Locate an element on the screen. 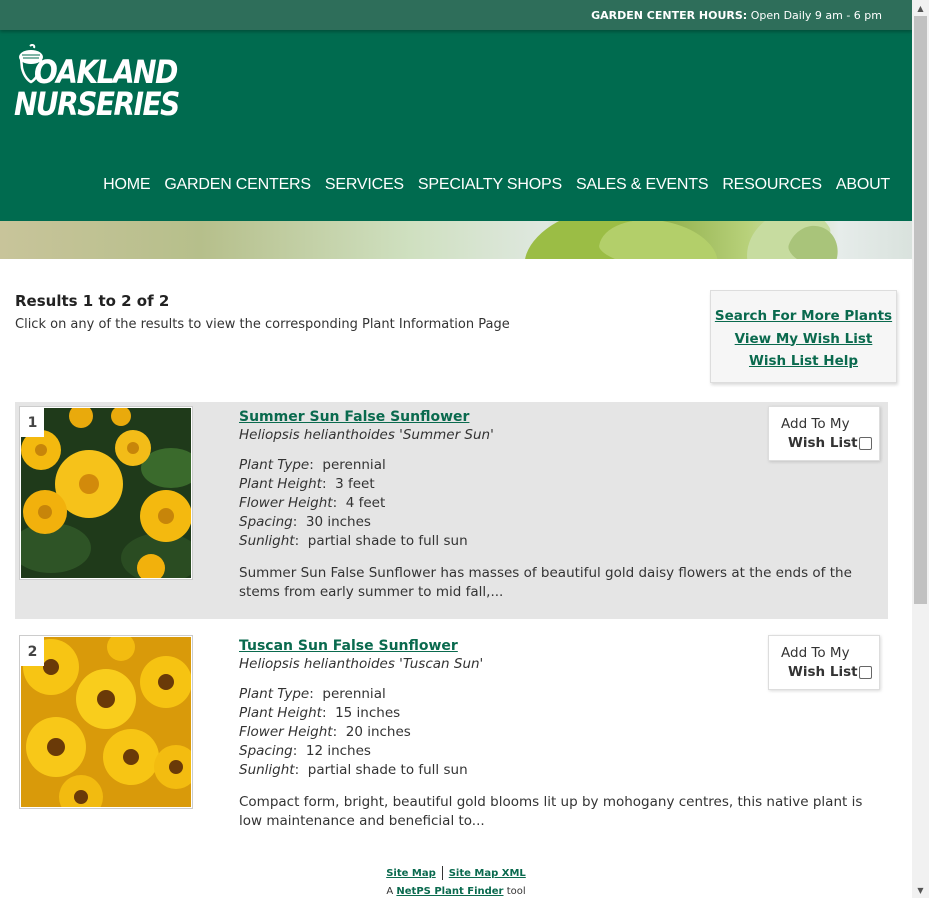 Image resolution: width=929 pixels, height=898 pixels. oakland-nurseries-logo: OAKLAND NURSERIES is located at coordinates (97, 89).